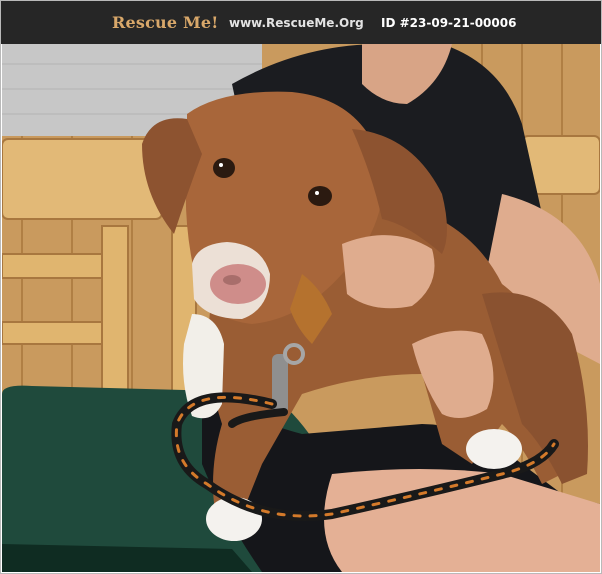  What do you see at coordinates (165, 22) in the screenshot?
I see `brand-logo: Rescue Me!` at bounding box center [165, 22].